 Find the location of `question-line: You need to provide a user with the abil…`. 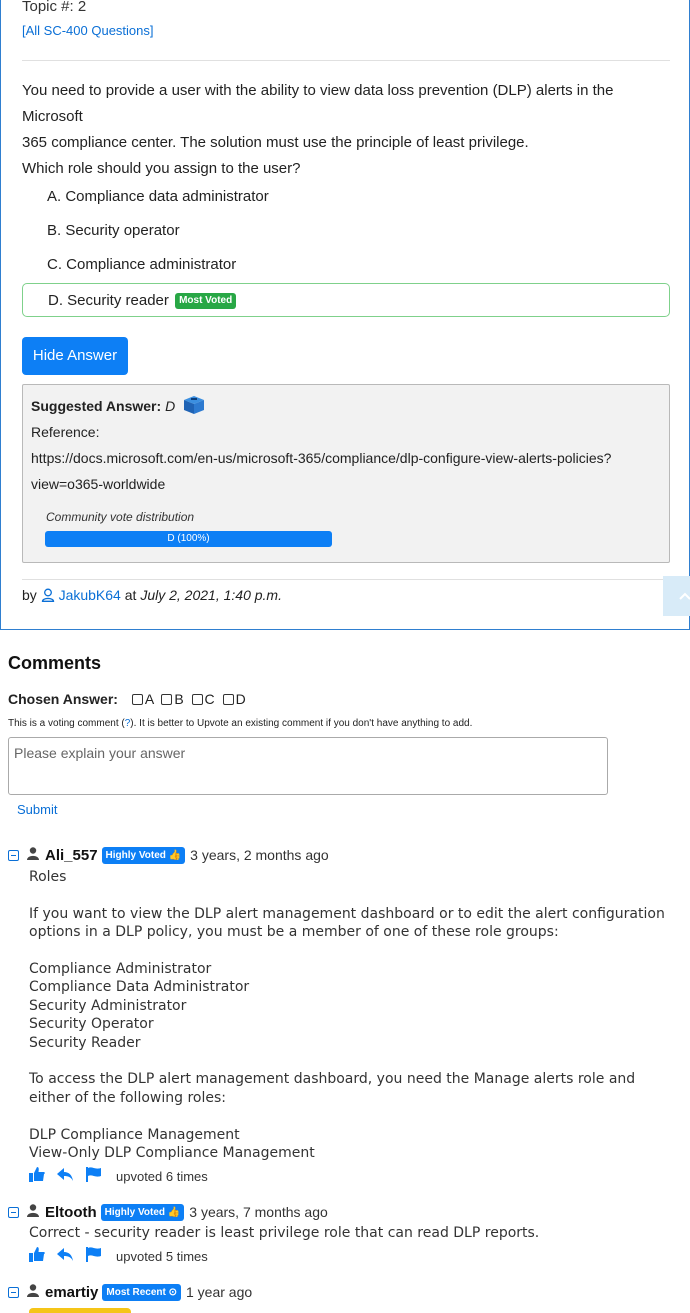

question-line: You need to provide a user with the abil… is located at coordinates (318, 103).